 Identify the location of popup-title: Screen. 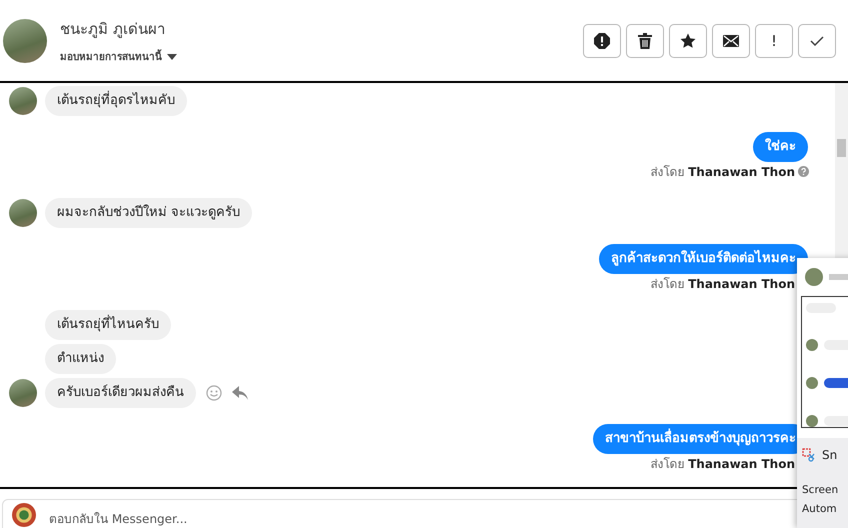
(821, 490).